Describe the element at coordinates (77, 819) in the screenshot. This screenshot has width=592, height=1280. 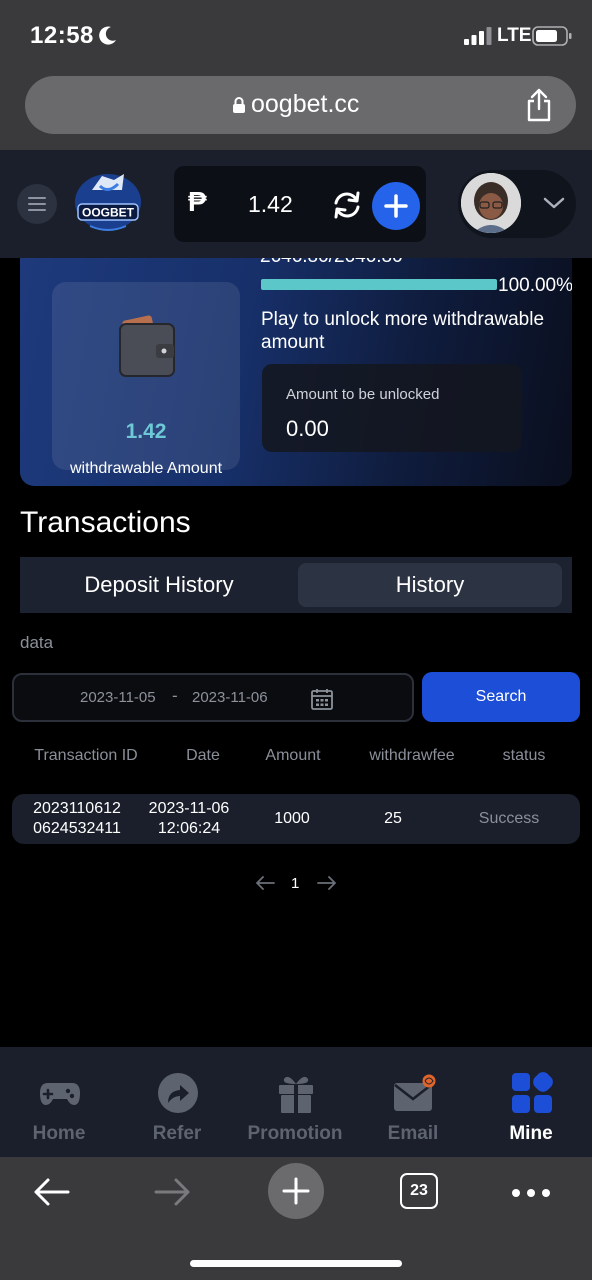
I see `transaction-id-cell: 2023110612 0624532411` at that location.